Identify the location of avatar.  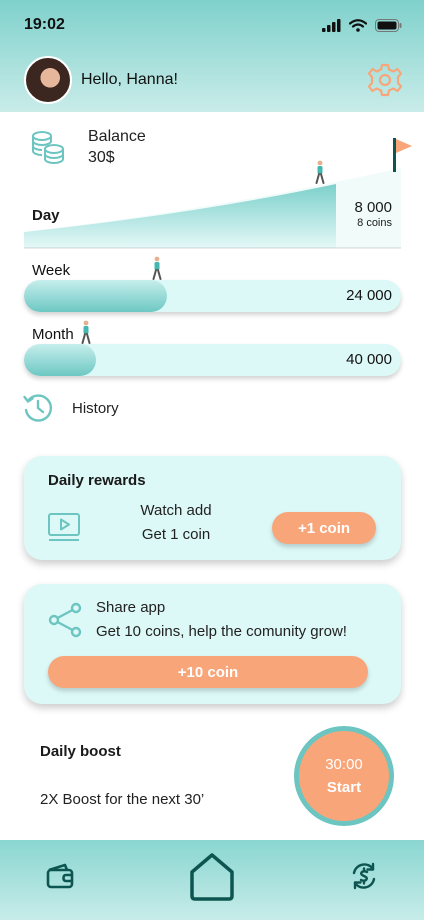
(48, 80).